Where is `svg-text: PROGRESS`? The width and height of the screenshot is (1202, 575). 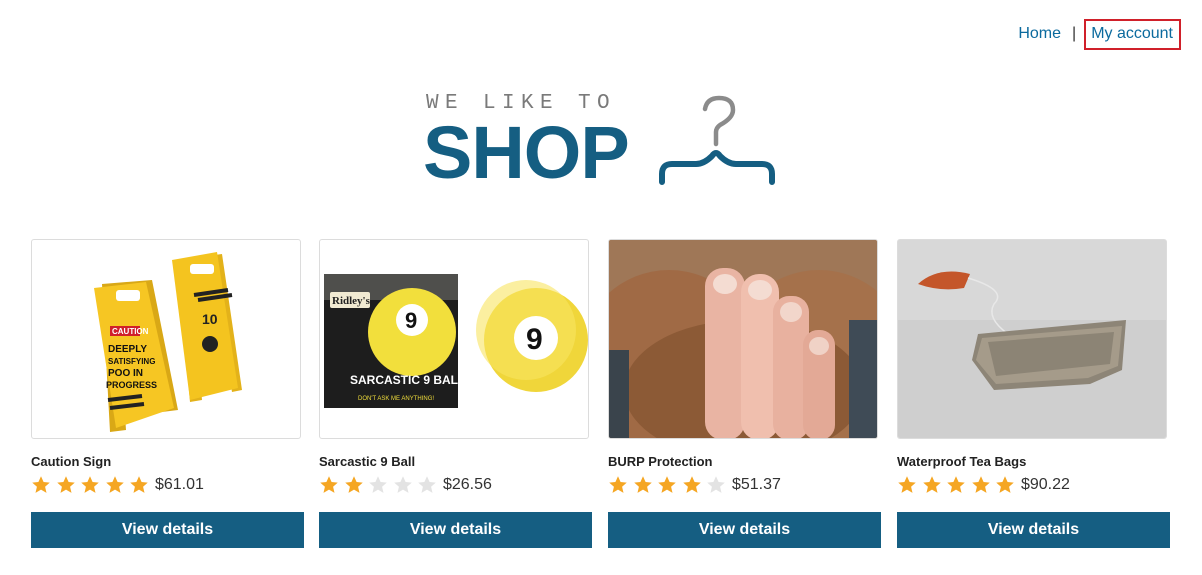 svg-text: PROGRESS is located at coordinates (131, 385).